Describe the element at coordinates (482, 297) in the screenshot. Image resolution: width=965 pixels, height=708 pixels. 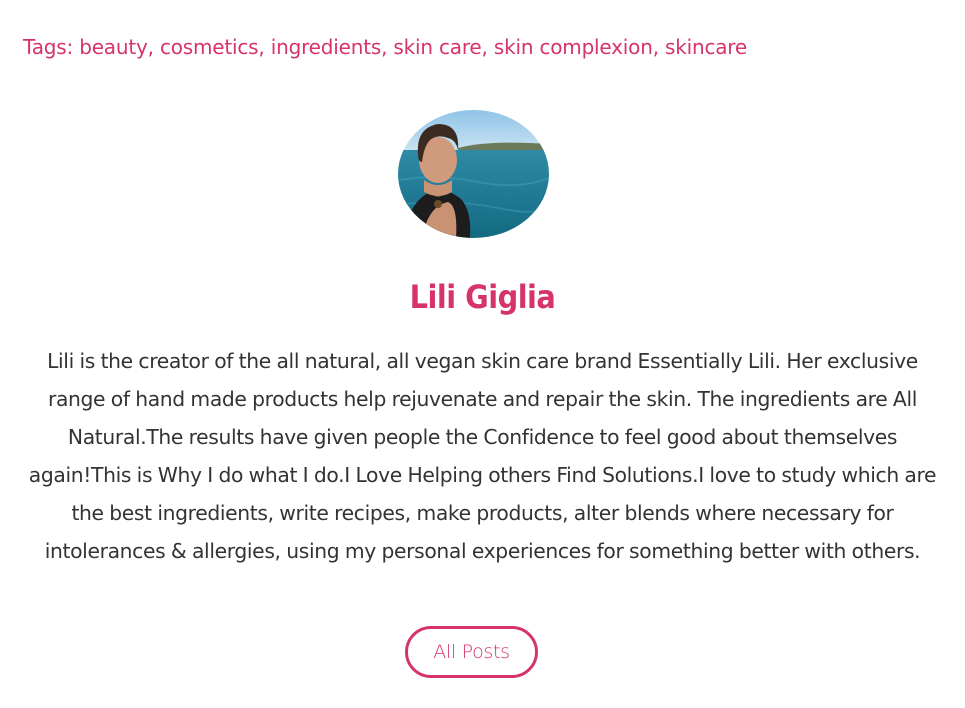
I see `author-name: Lili Giglia` at that location.